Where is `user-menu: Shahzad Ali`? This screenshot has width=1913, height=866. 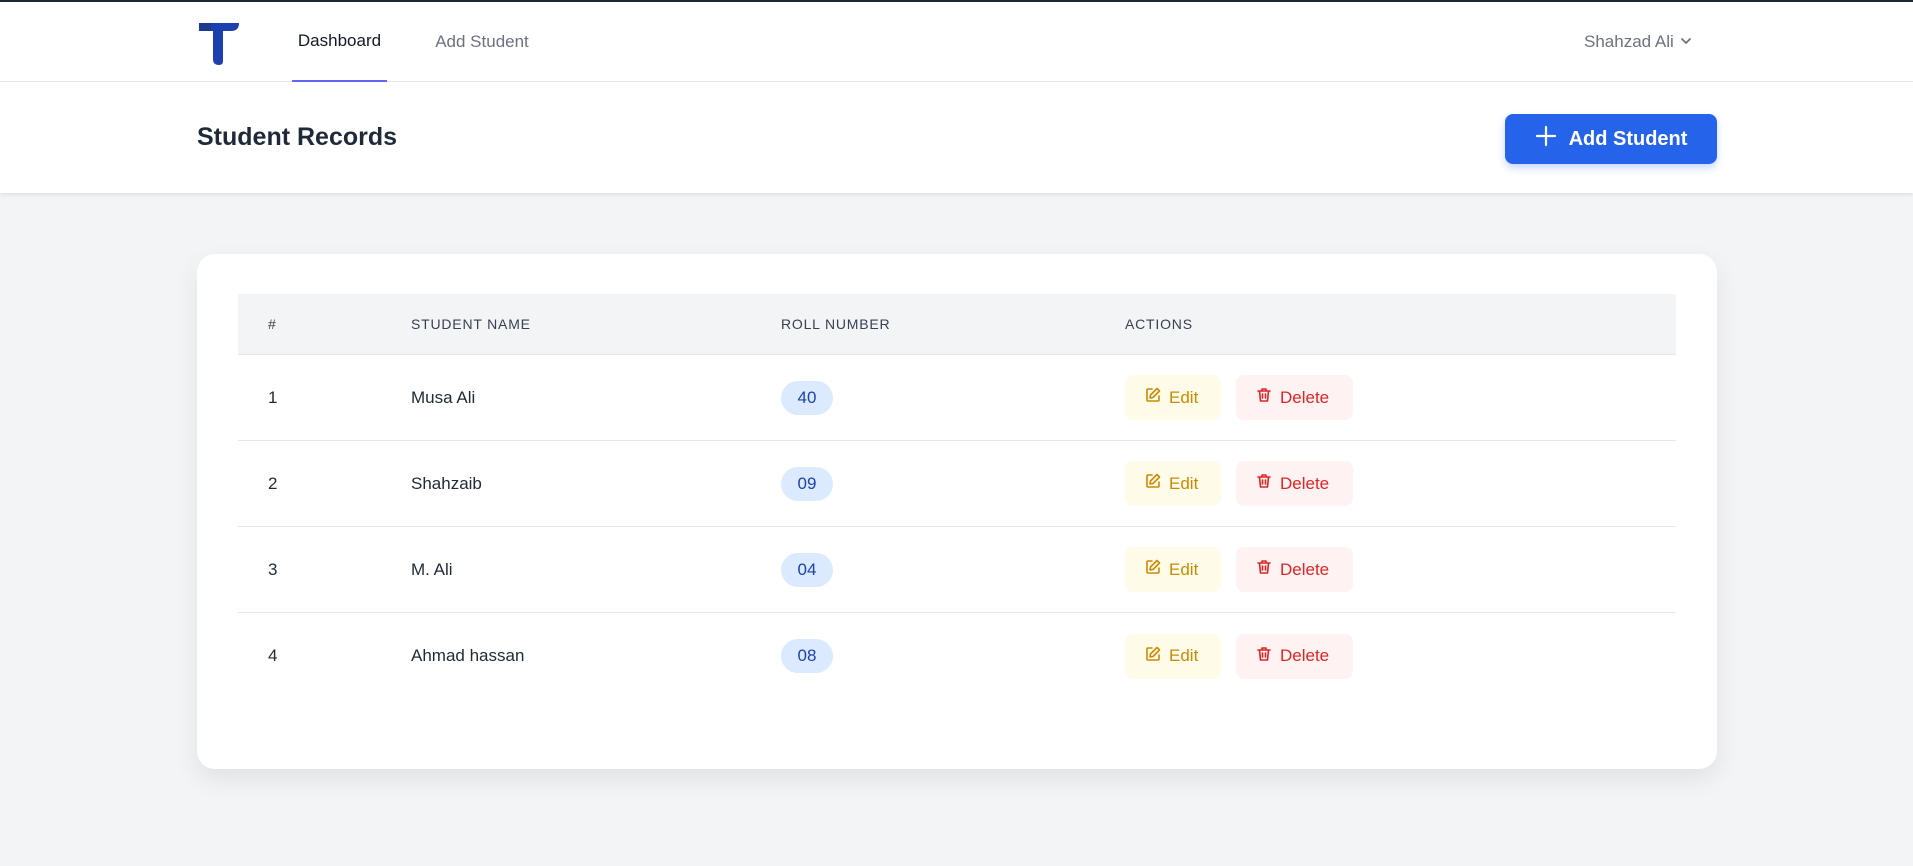 user-menu: Shahzad Ali is located at coordinates (1638, 42).